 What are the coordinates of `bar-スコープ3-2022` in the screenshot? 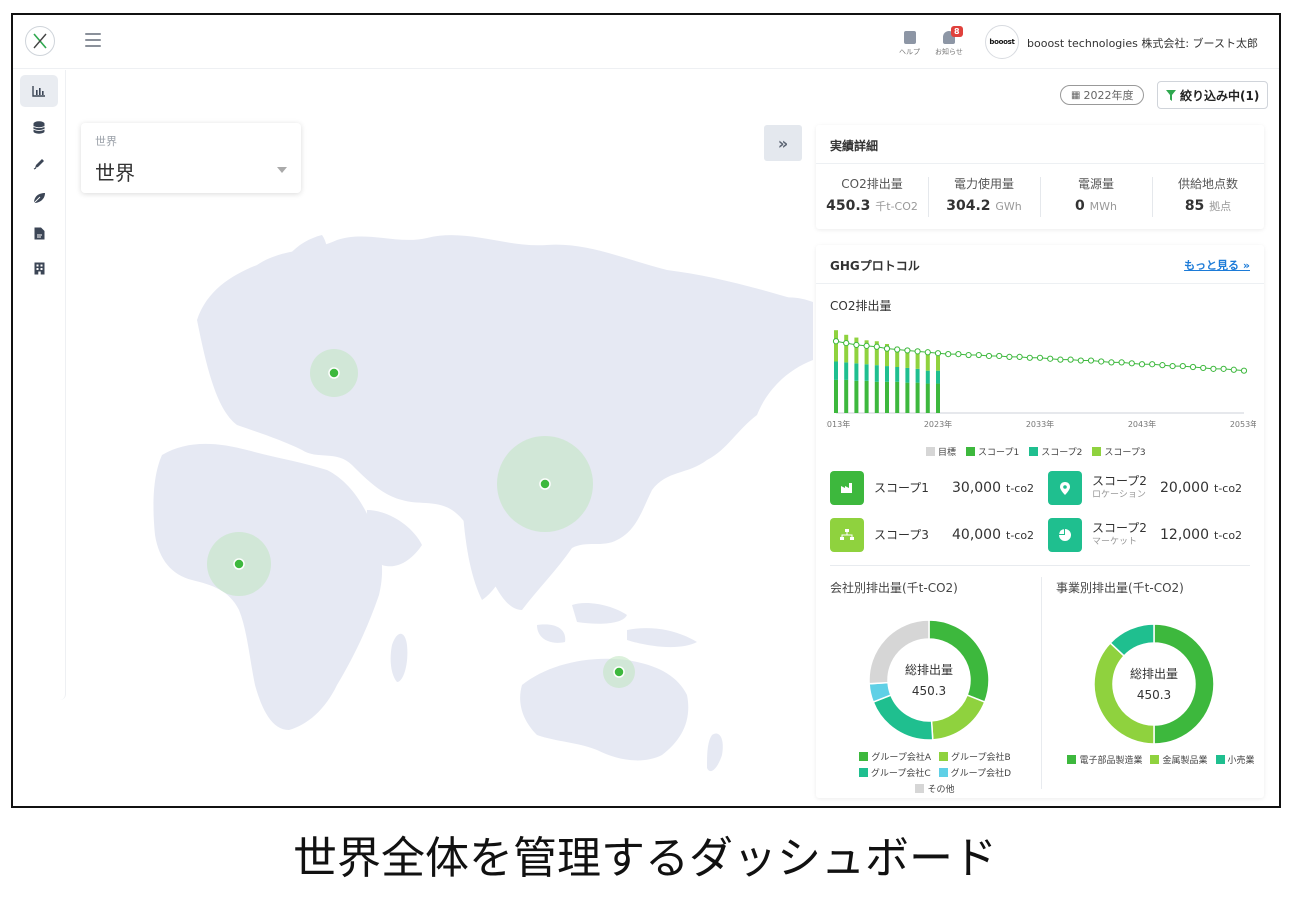 It's located at (927, 362).